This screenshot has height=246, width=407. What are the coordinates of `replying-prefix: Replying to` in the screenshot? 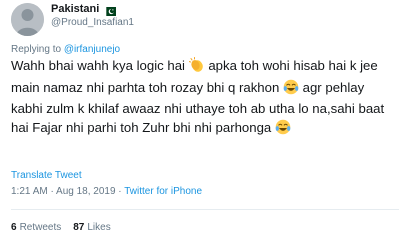 It's located at (36, 49).